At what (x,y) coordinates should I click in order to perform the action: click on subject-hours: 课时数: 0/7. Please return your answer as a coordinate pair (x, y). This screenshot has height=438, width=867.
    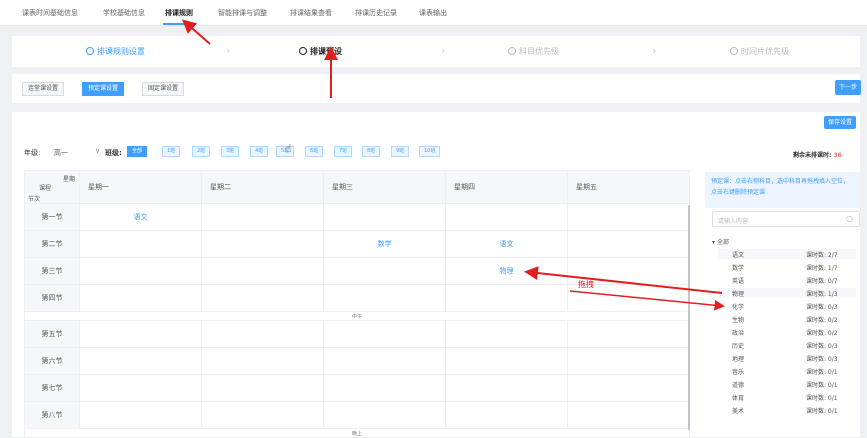
    Looking at the image, I should click on (822, 281).